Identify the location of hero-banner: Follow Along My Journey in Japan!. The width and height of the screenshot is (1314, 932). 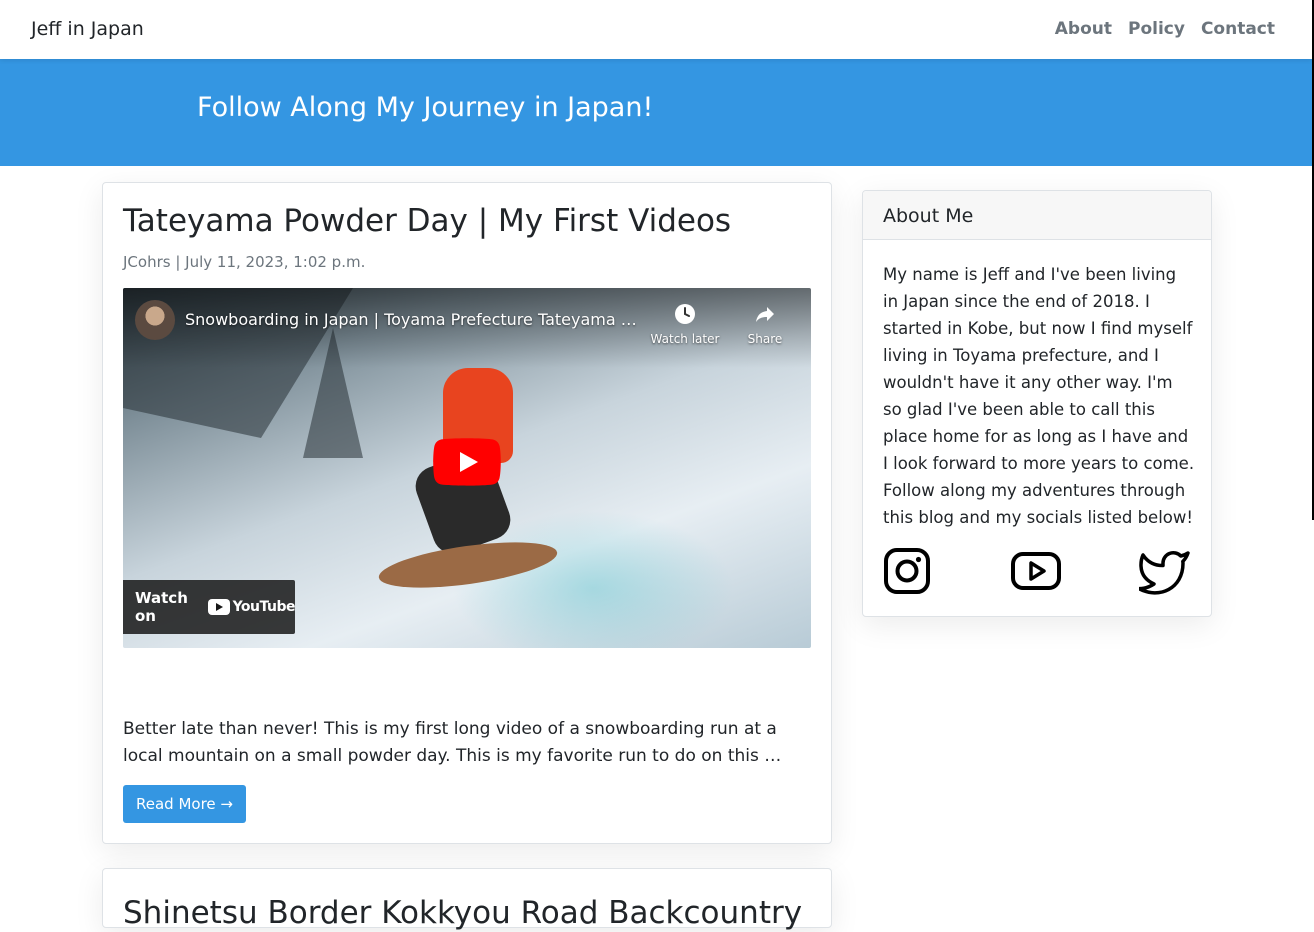
(656, 112).